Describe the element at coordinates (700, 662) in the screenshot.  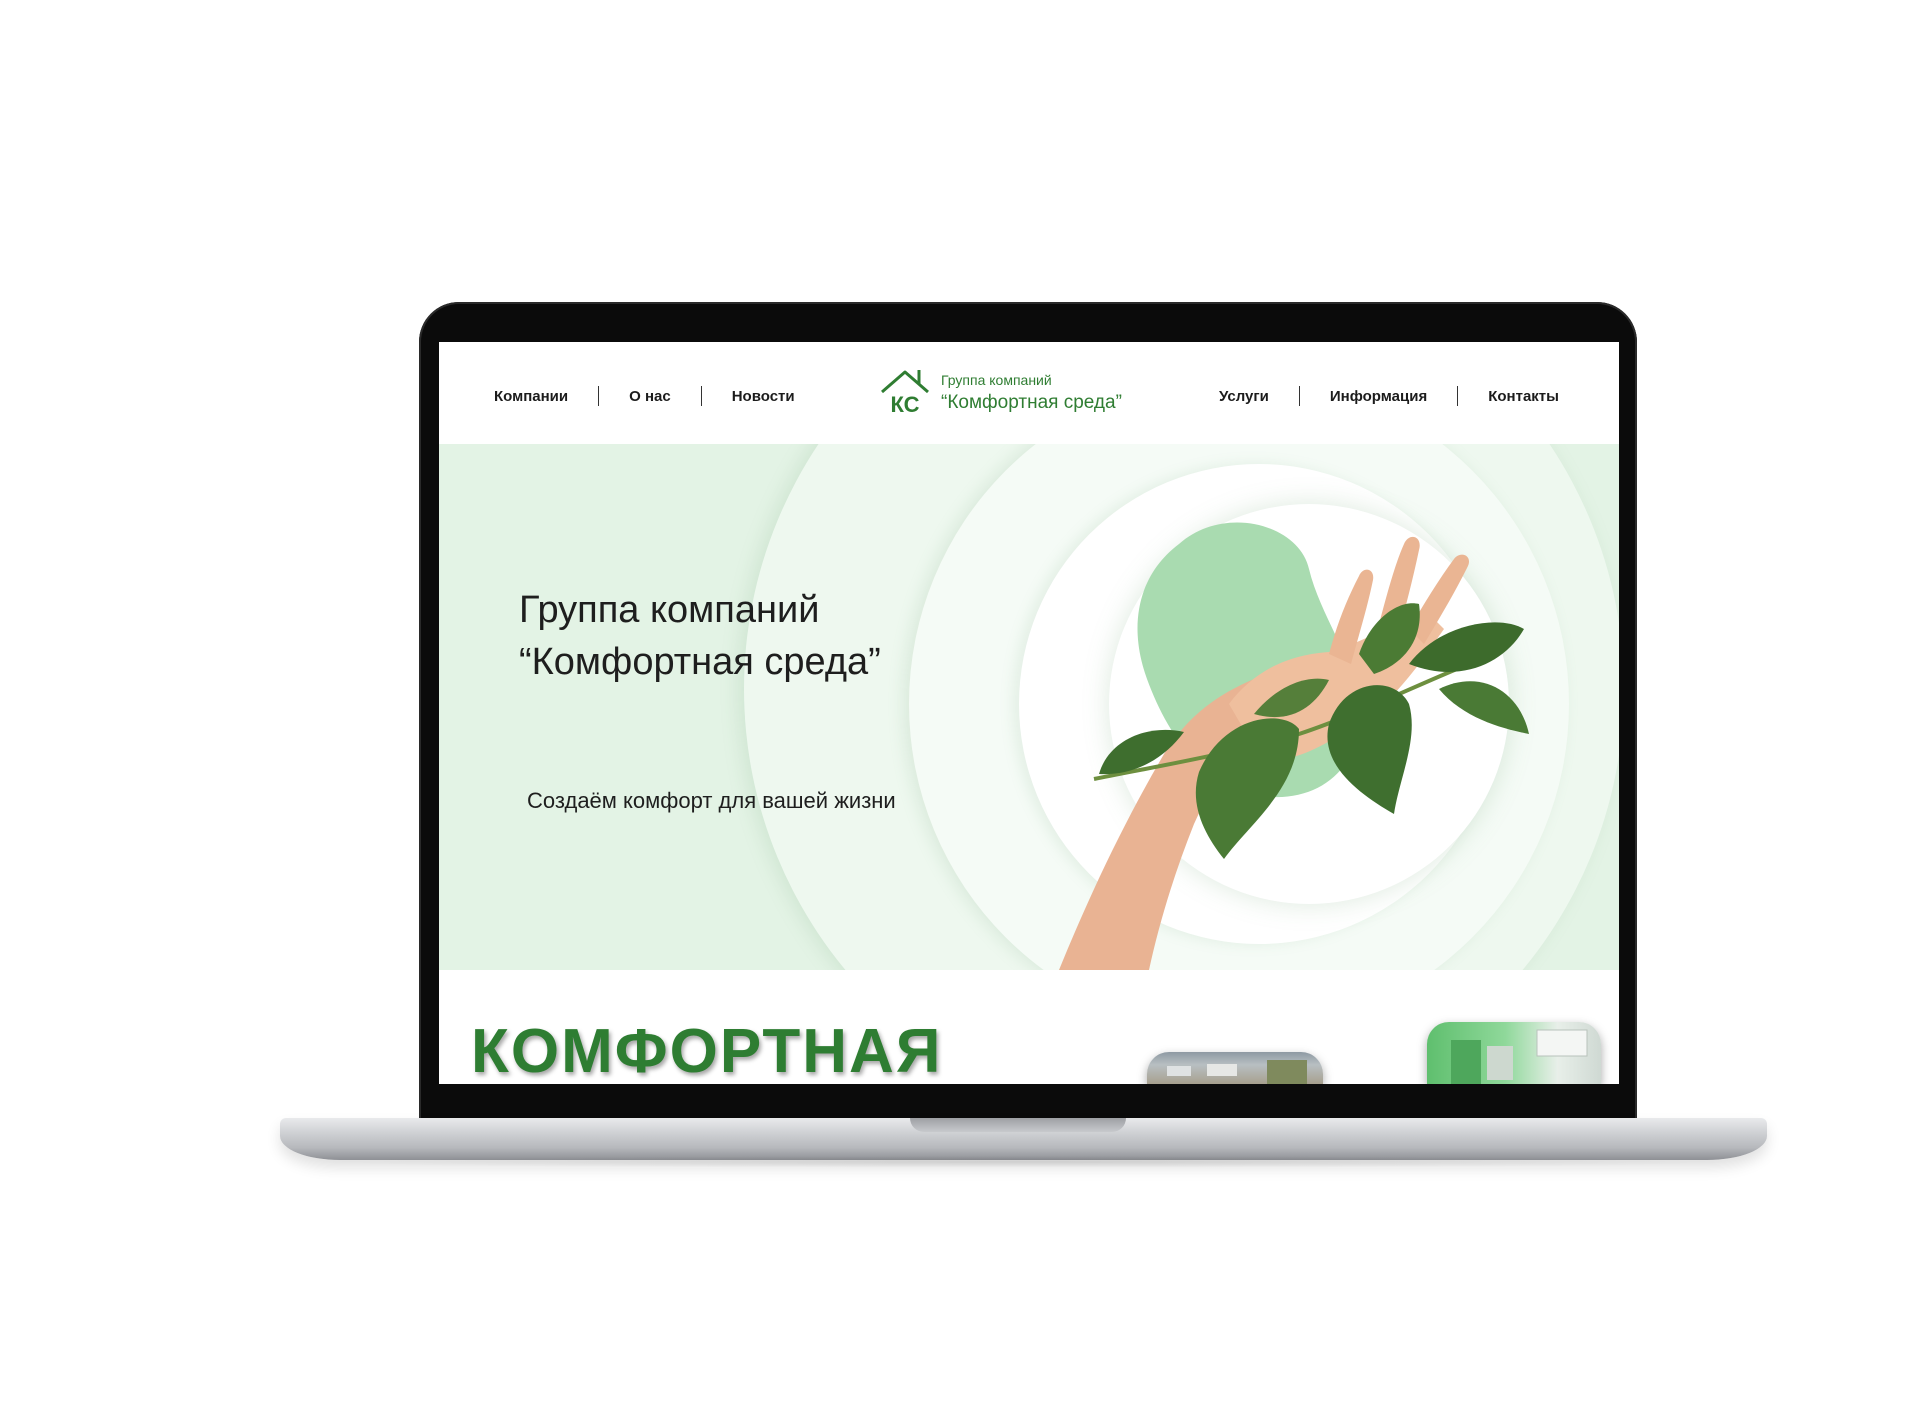
I see `hero-title-line2: “Комфортная среда”` at that location.